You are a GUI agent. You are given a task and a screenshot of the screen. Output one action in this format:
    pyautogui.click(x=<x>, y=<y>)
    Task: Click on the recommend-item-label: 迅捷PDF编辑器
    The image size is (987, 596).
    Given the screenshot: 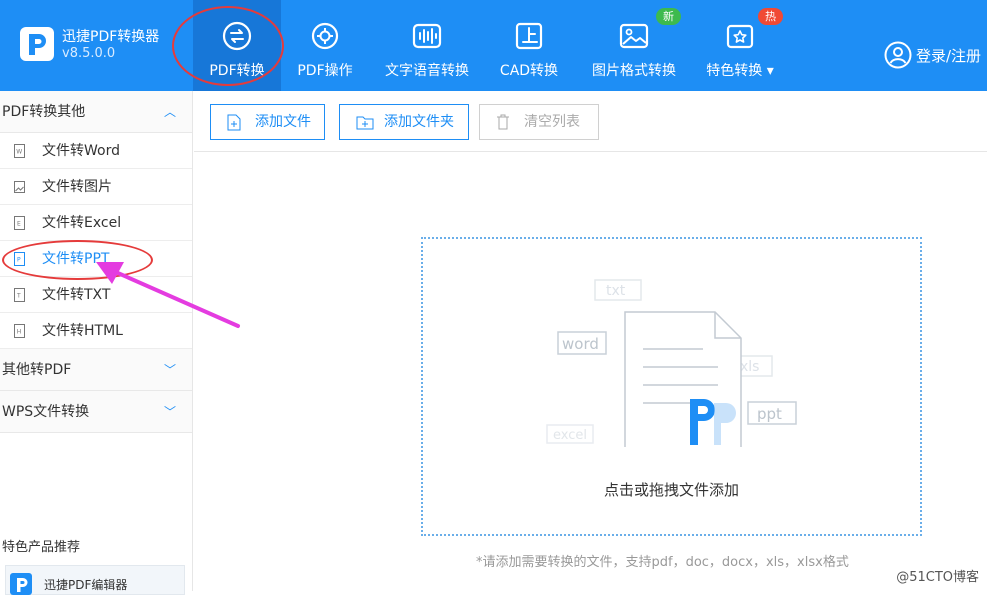 What is the action you would take?
    pyautogui.click(x=86, y=585)
    